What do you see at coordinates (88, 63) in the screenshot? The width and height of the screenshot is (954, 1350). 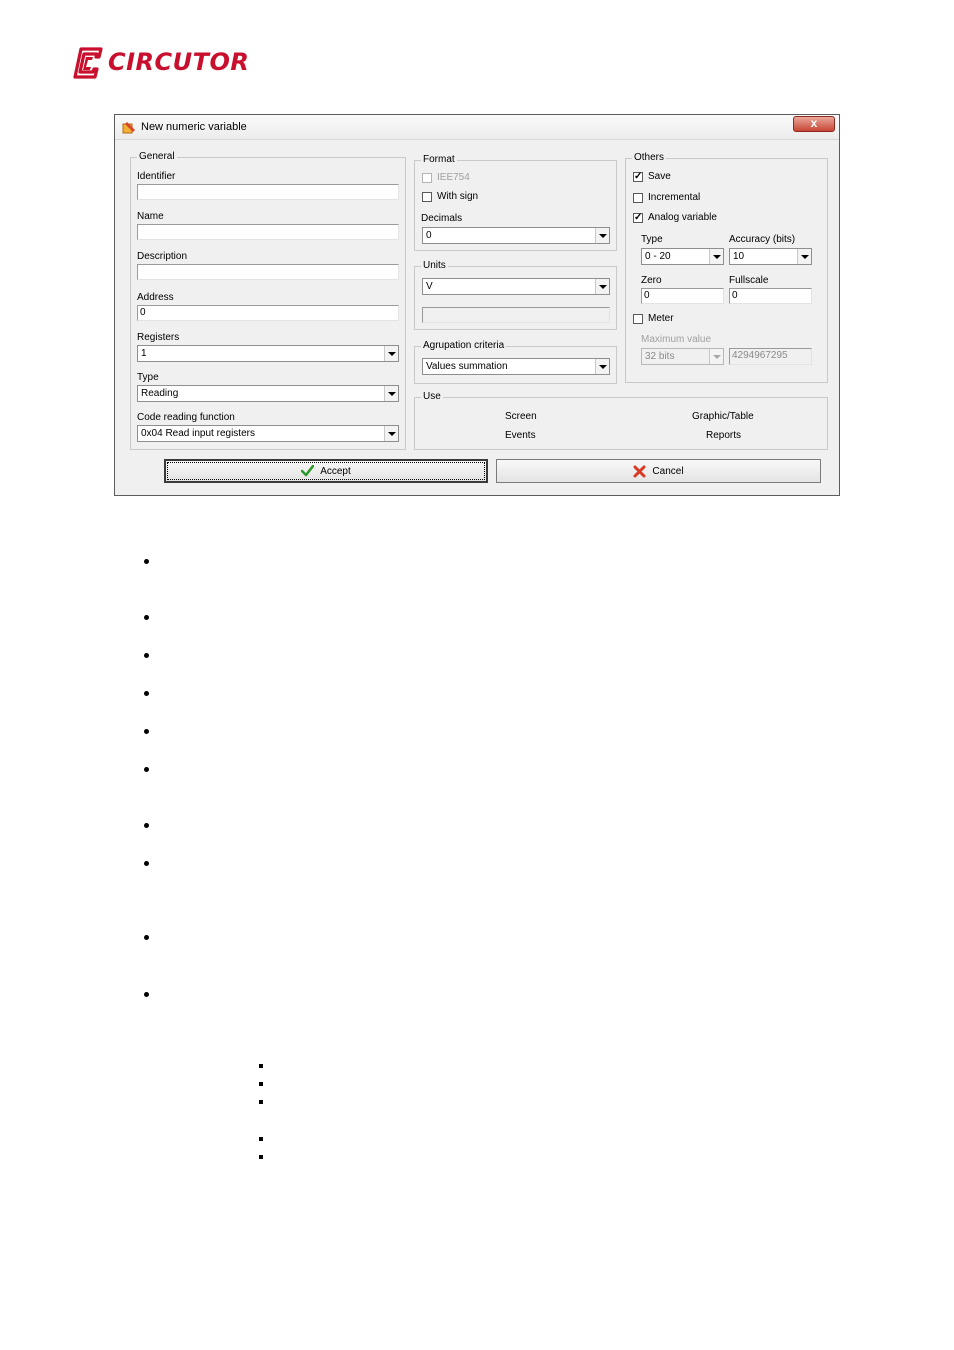 I see `circutor-logo-icon` at bounding box center [88, 63].